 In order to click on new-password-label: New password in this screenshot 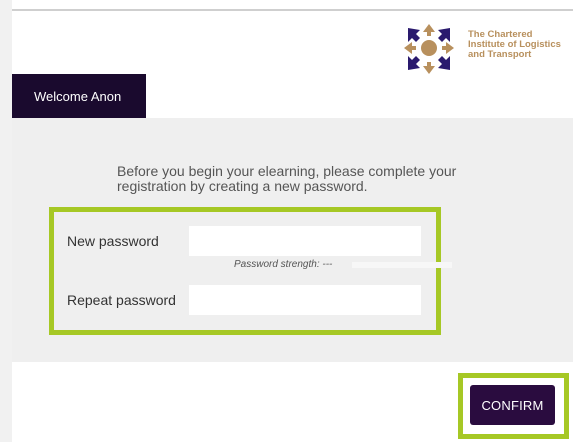, I will do `click(113, 241)`.